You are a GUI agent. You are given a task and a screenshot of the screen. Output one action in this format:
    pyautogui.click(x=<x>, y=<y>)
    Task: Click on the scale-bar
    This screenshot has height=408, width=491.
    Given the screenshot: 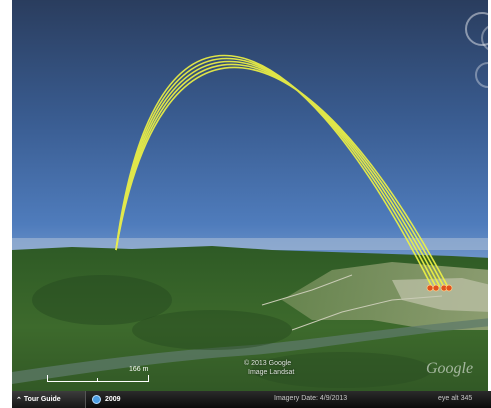 What is the action you would take?
    pyautogui.click(x=98, y=378)
    